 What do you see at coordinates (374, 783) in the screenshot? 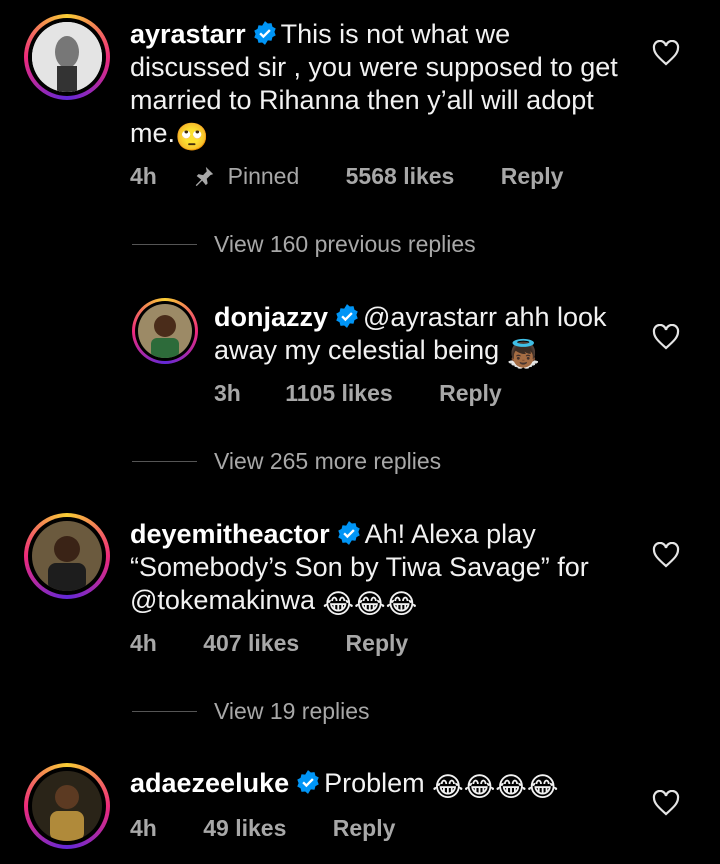
I see `comment-text: Problem` at bounding box center [374, 783].